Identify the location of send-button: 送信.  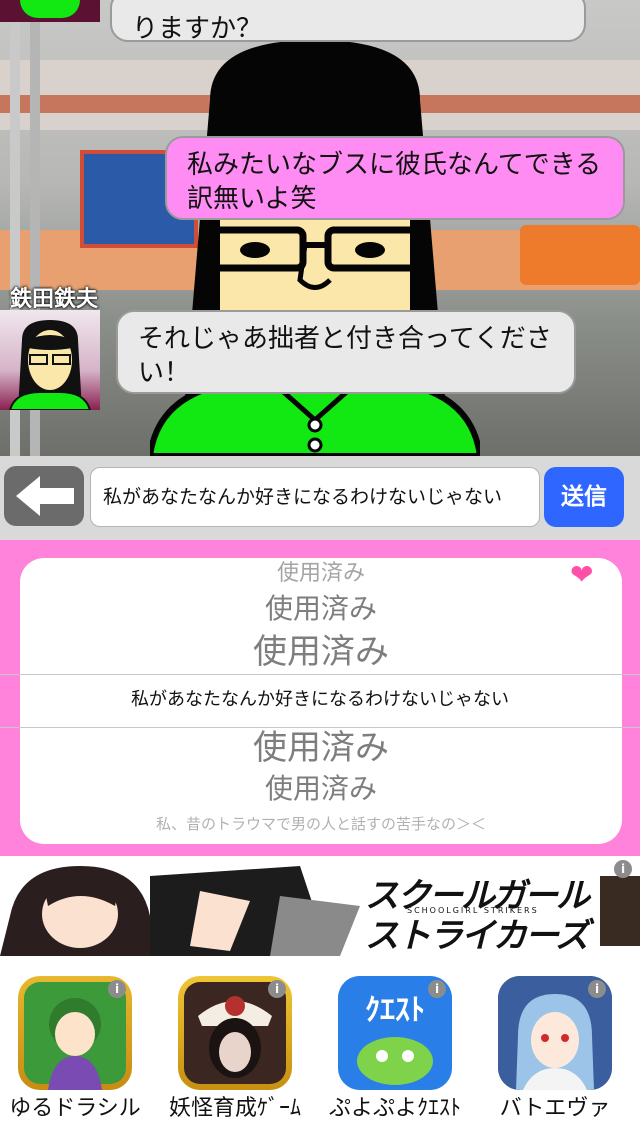
(584, 497).